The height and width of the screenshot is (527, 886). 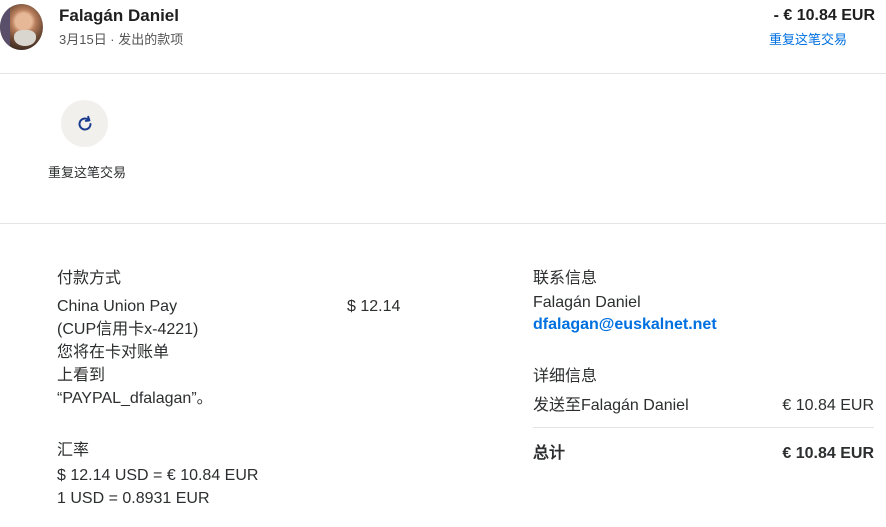 What do you see at coordinates (113, 352) in the screenshot?
I see `payment-method-line: 您将在卡对账单` at bounding box center [113, 352].